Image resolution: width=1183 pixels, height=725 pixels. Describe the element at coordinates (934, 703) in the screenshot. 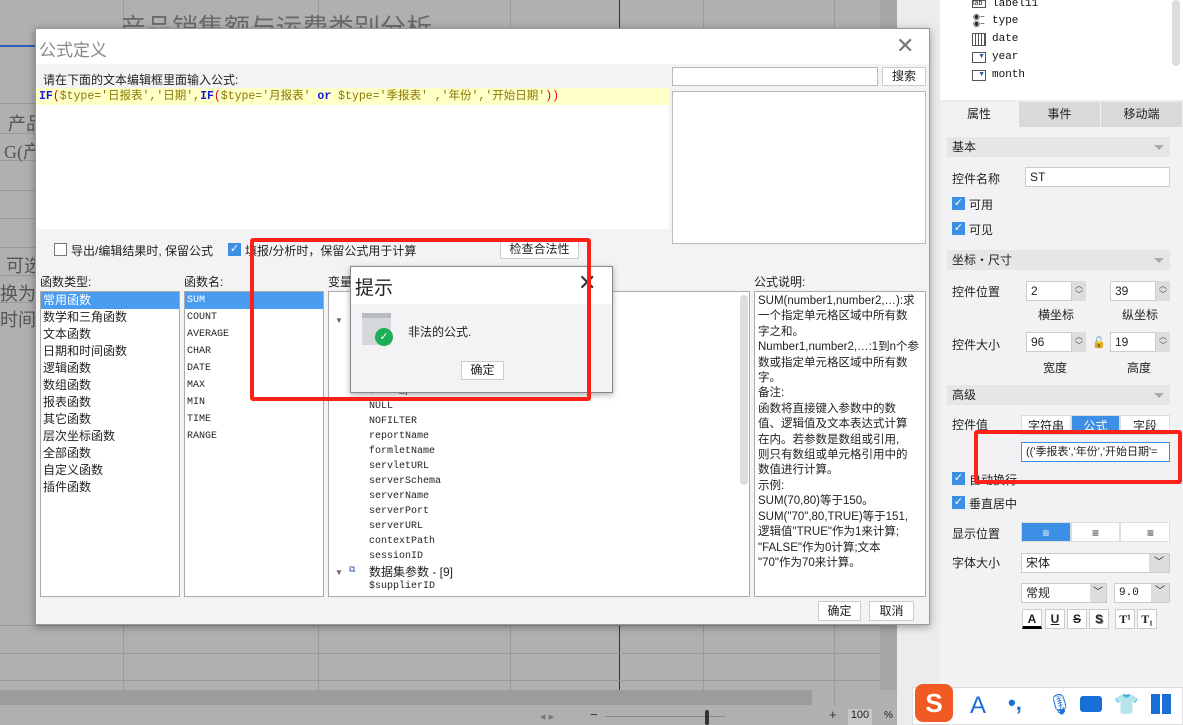

I see `sogou-logo-icon: S` at that location.